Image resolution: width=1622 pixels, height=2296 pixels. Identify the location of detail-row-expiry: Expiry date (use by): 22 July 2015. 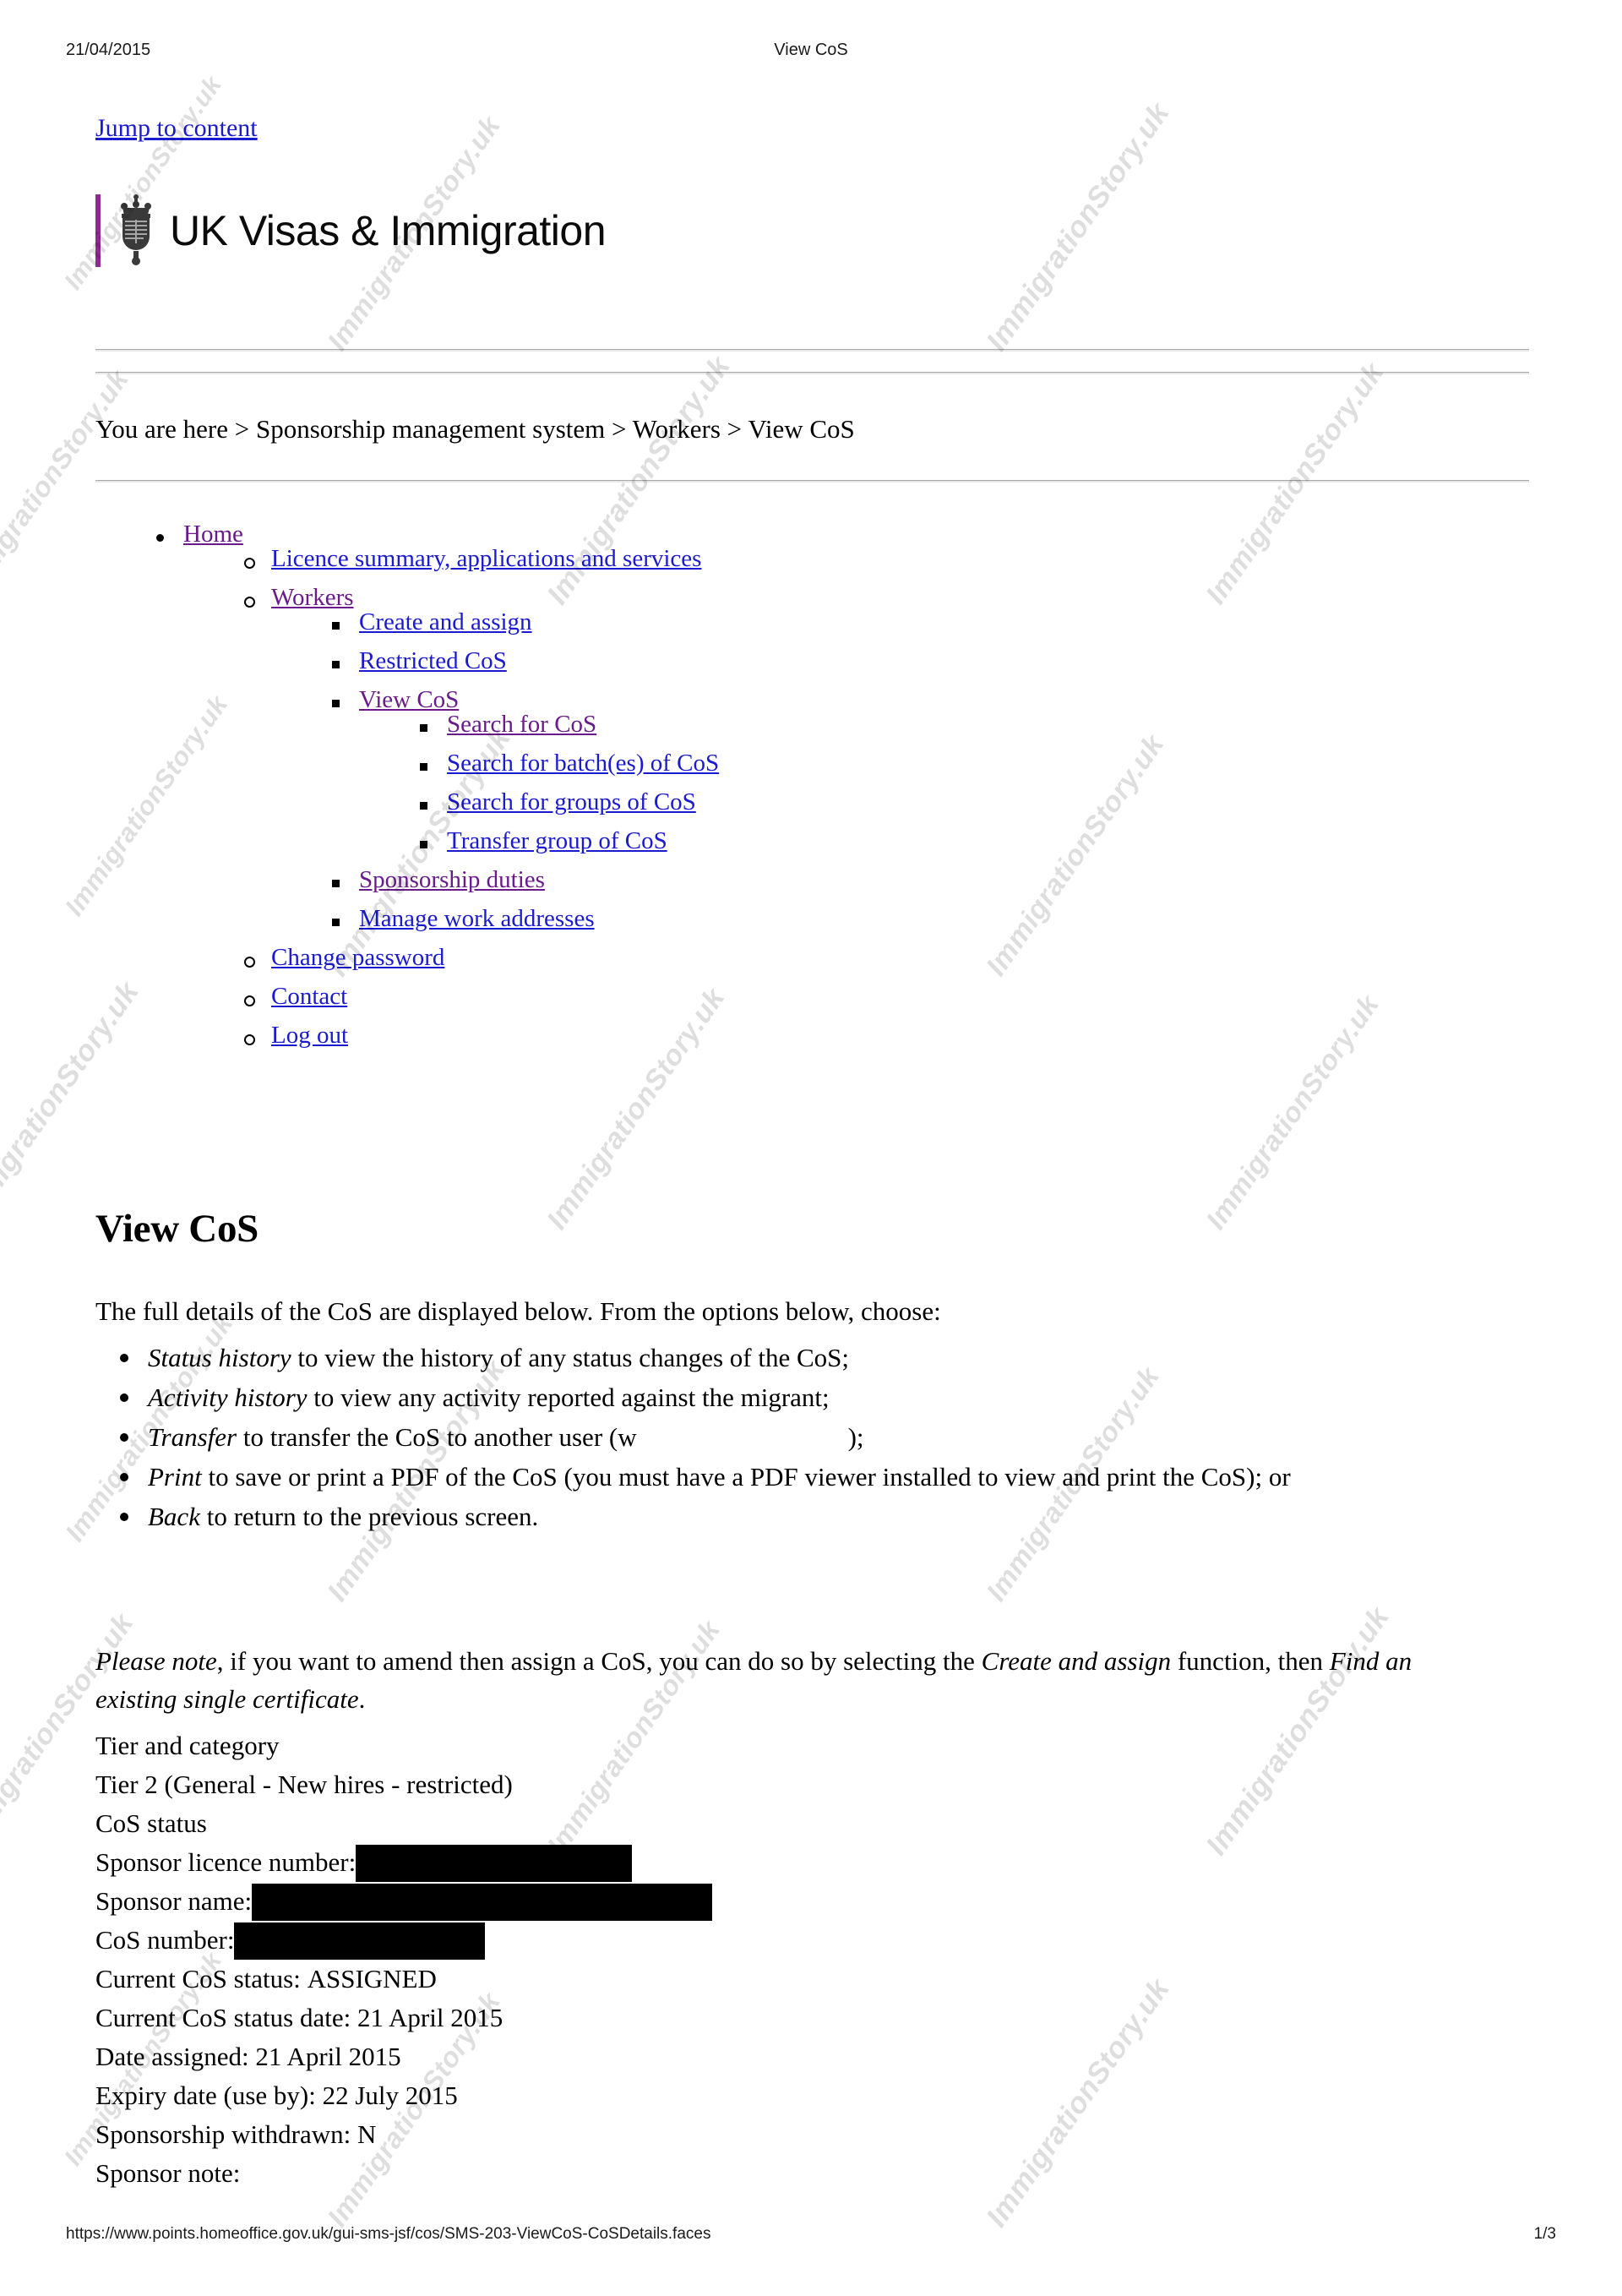
(403, 2095).